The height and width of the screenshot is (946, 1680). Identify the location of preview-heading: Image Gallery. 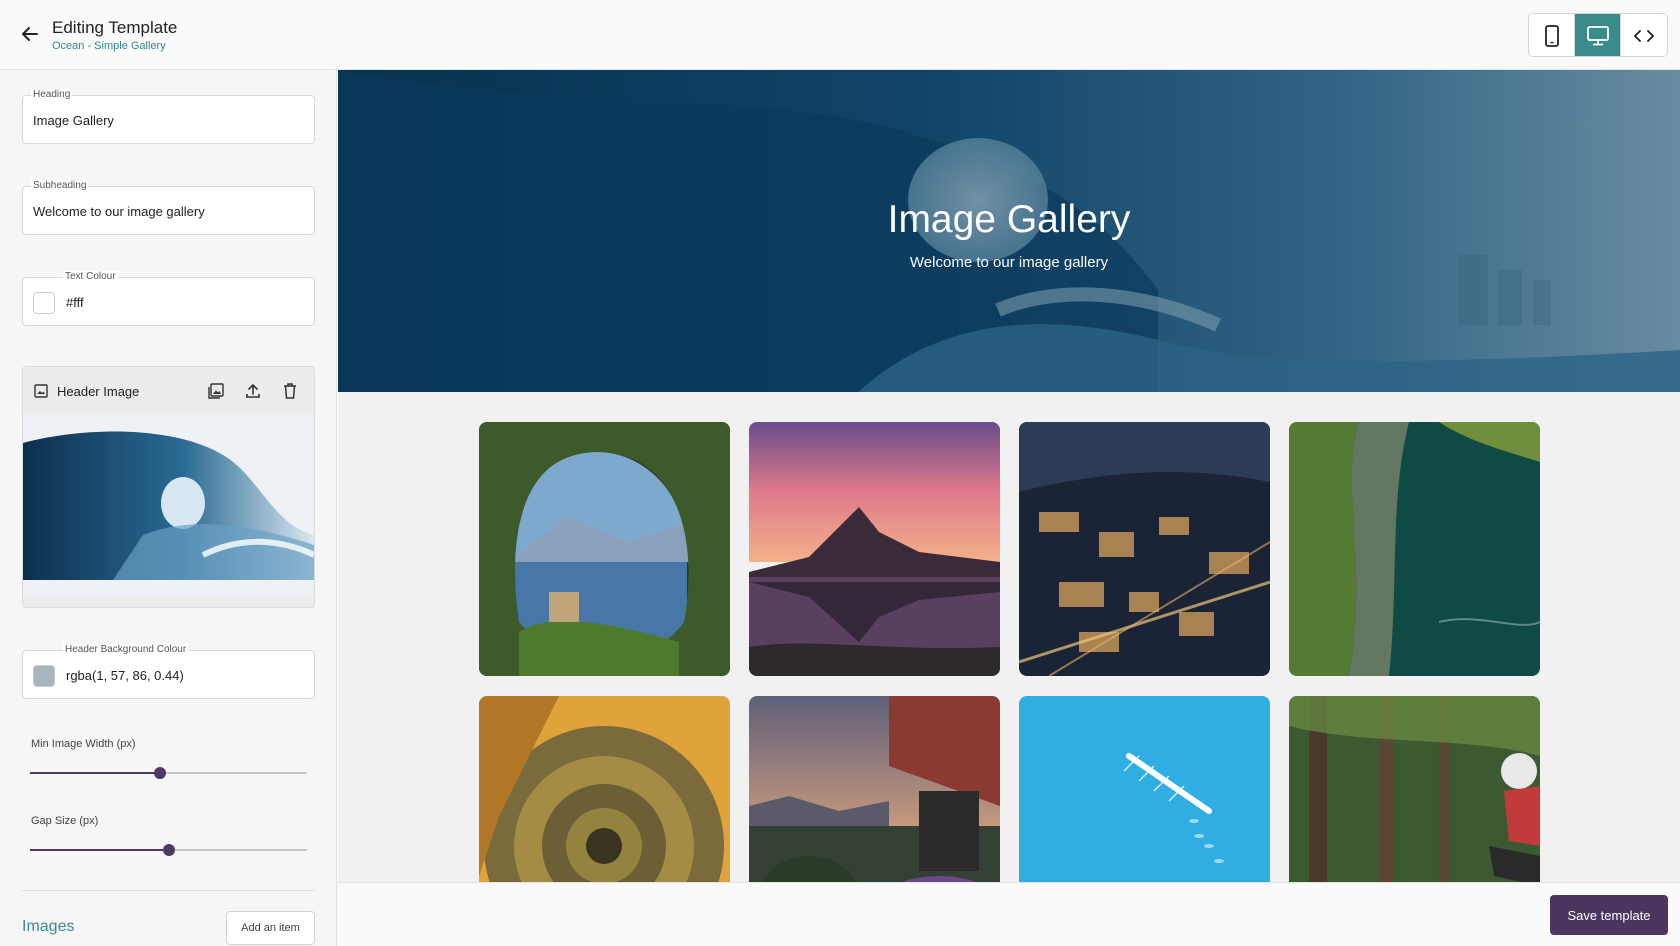
(1009, 219).